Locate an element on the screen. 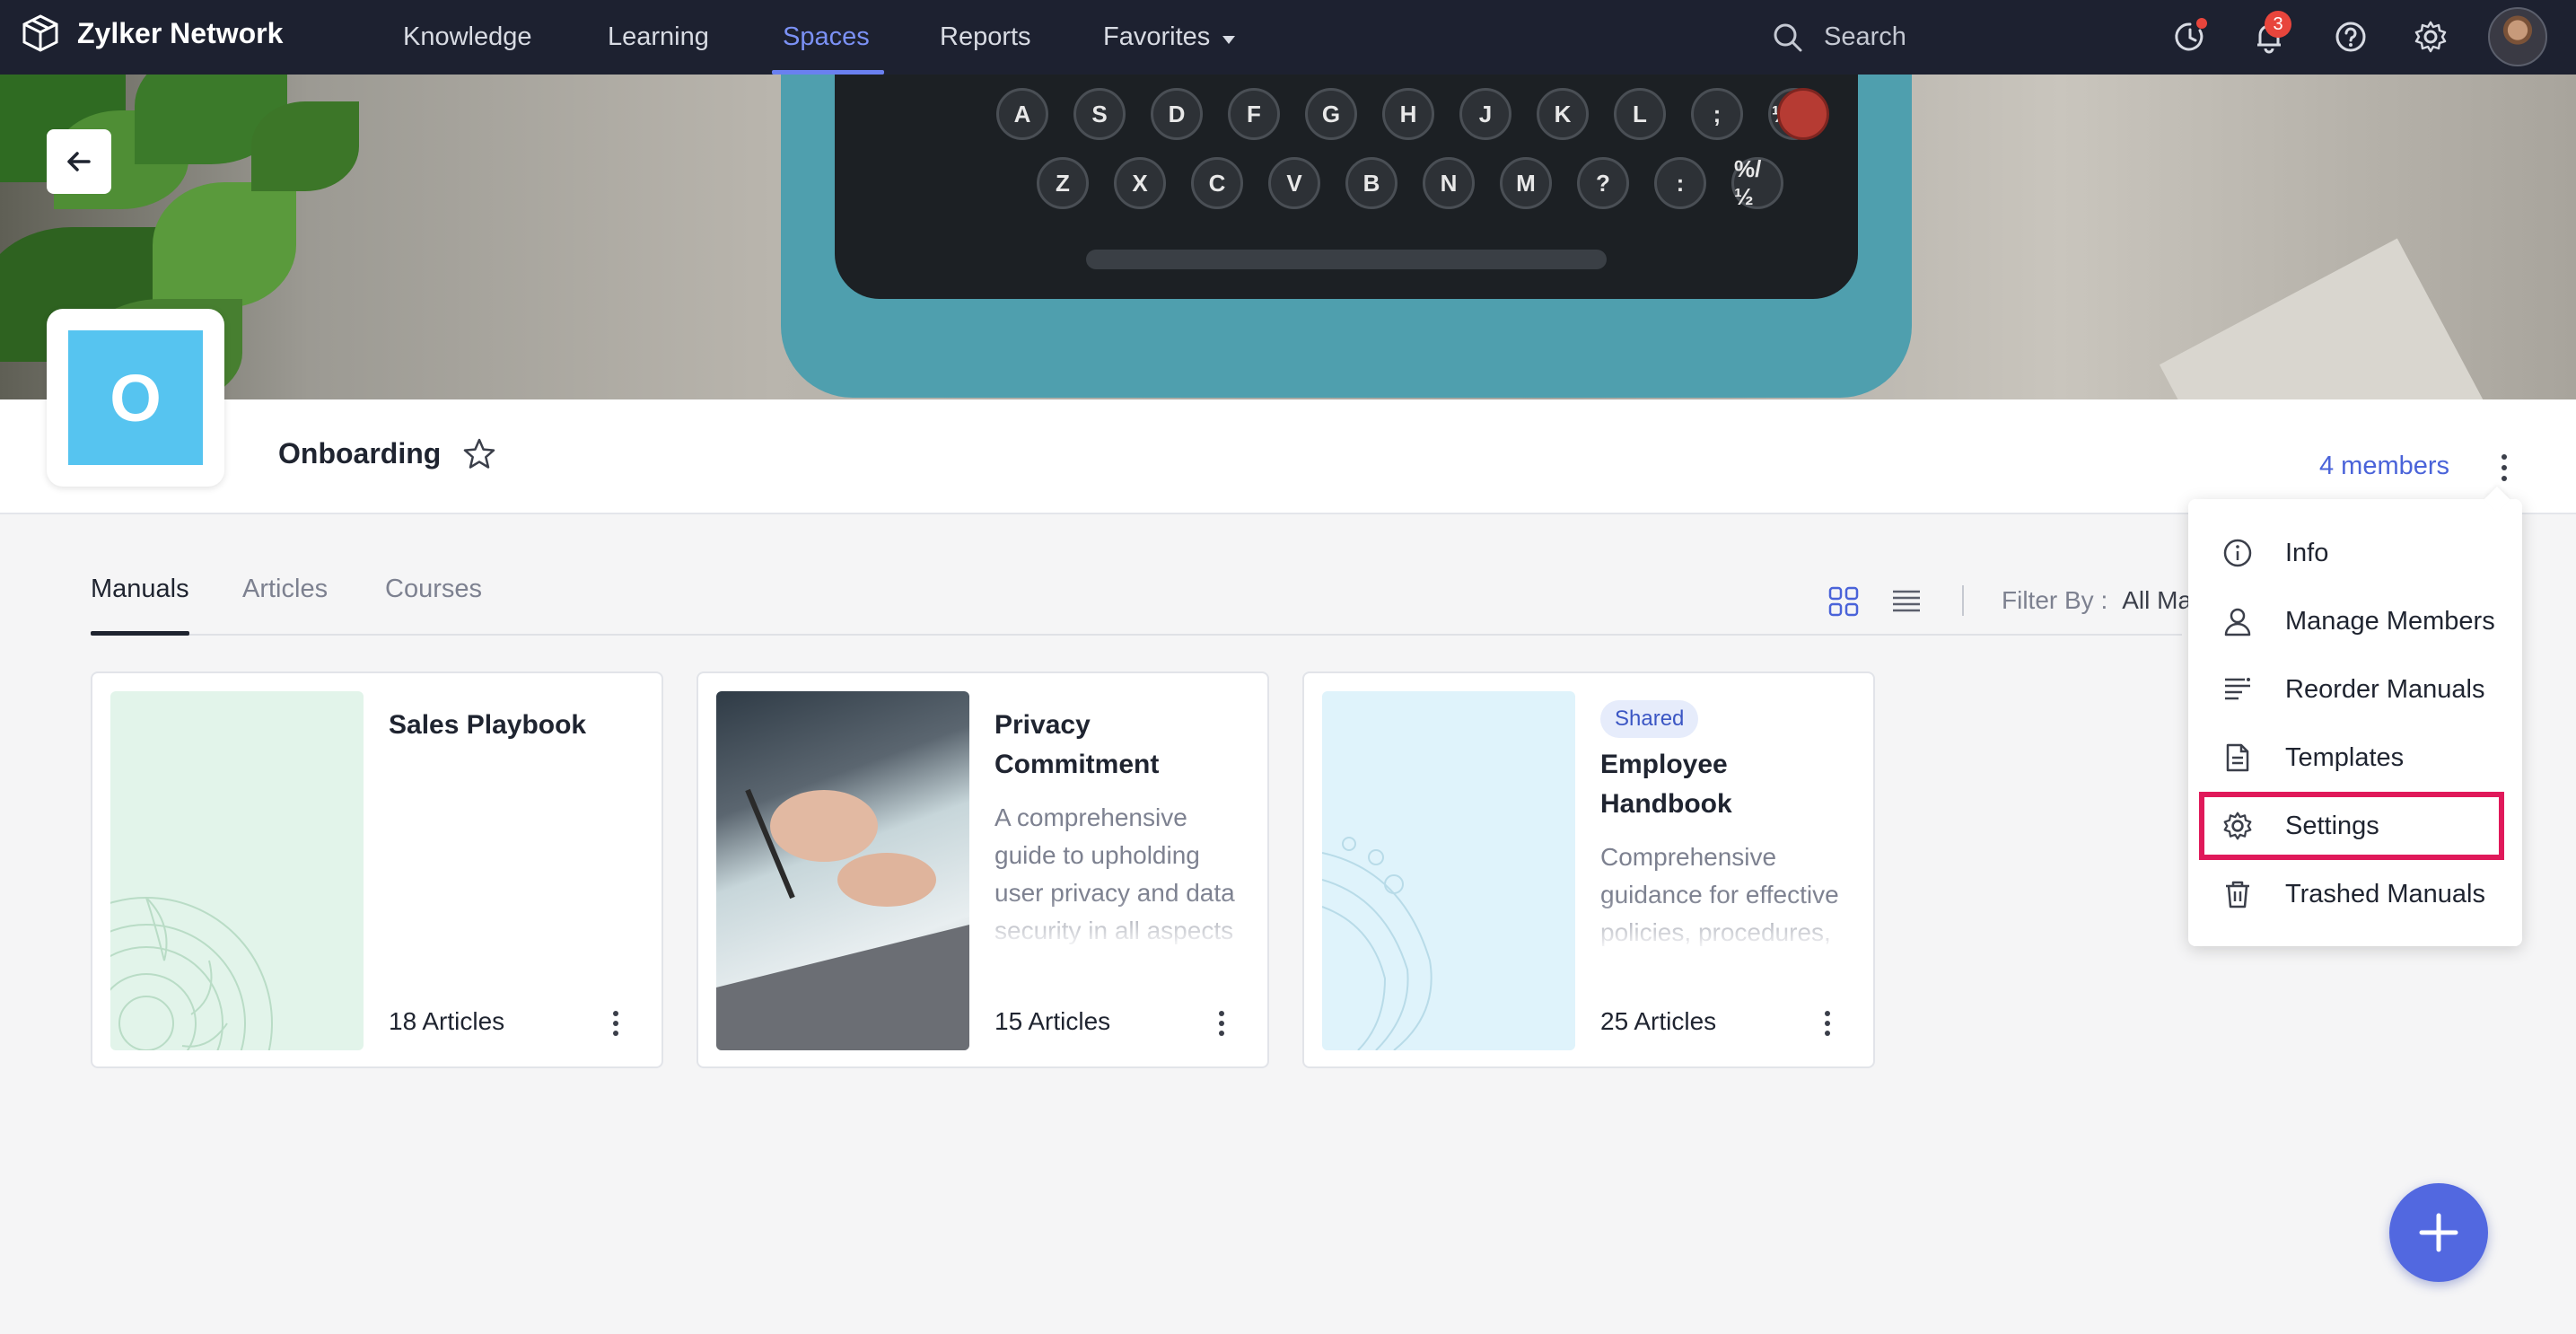 The image size is (2576, 1334). nav-learning: Learning is located at coordinates (658, 37).